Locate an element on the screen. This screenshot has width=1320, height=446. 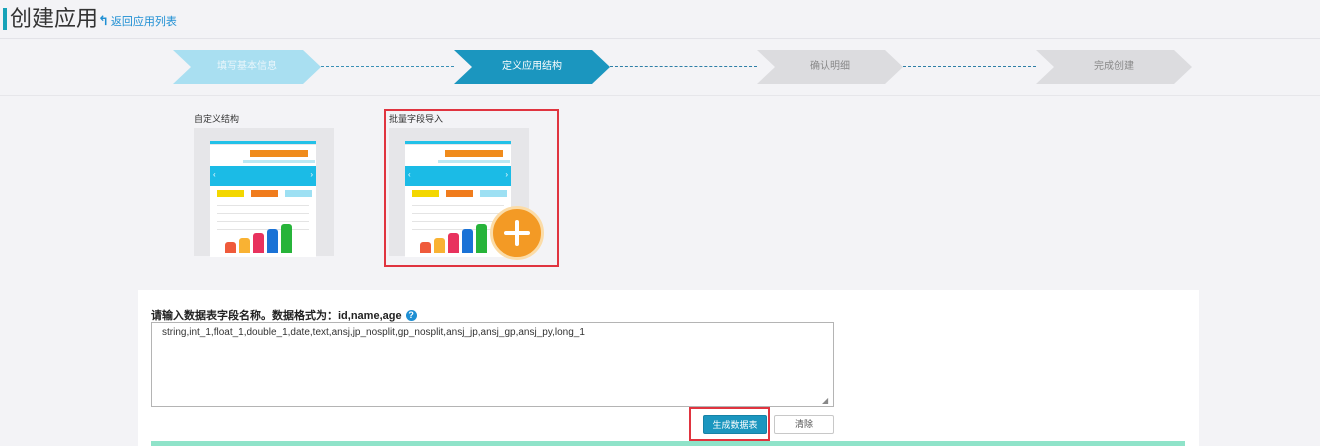
back-link-label: 返回应用列表 is located at coordinates (143, 22).